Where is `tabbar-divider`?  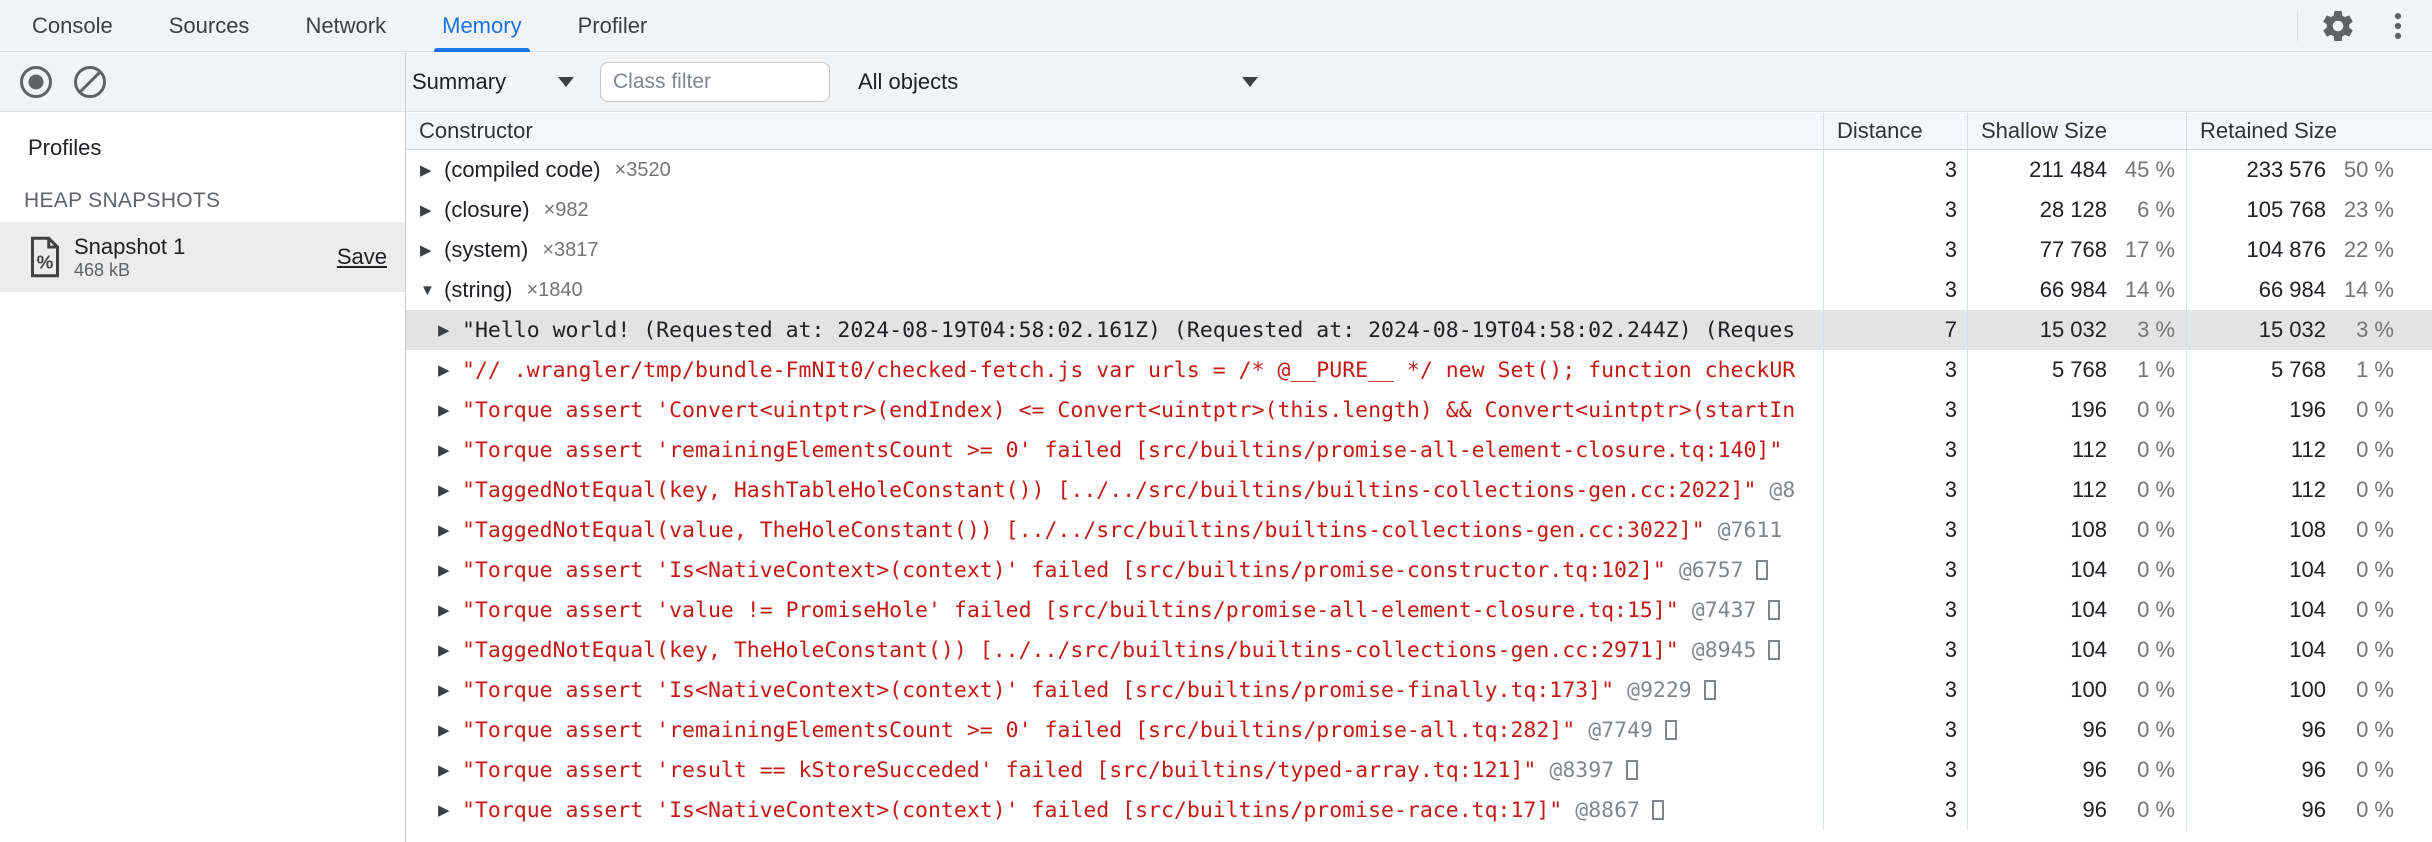 tabbar-divider is located at coordinates (2297, 25).